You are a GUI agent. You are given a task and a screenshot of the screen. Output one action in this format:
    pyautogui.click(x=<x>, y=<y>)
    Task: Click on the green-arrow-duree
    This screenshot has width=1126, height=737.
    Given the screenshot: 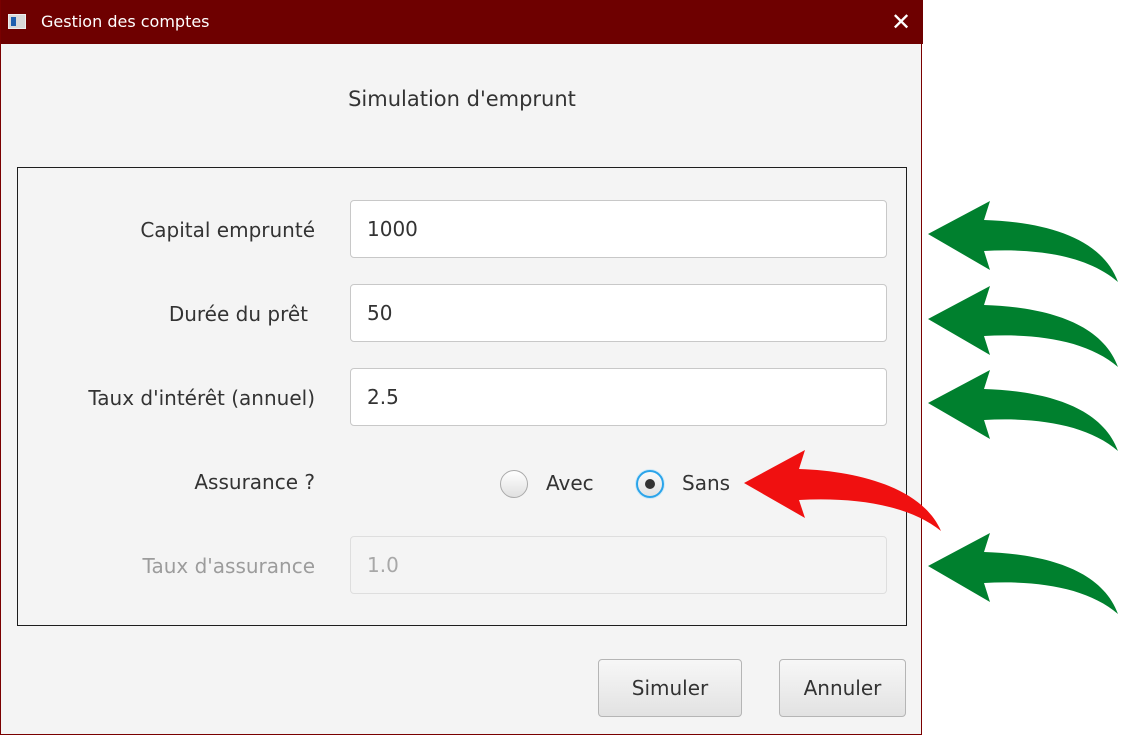 What is the action you would take?
    pyautogui.click(x=1023, y=326)
    